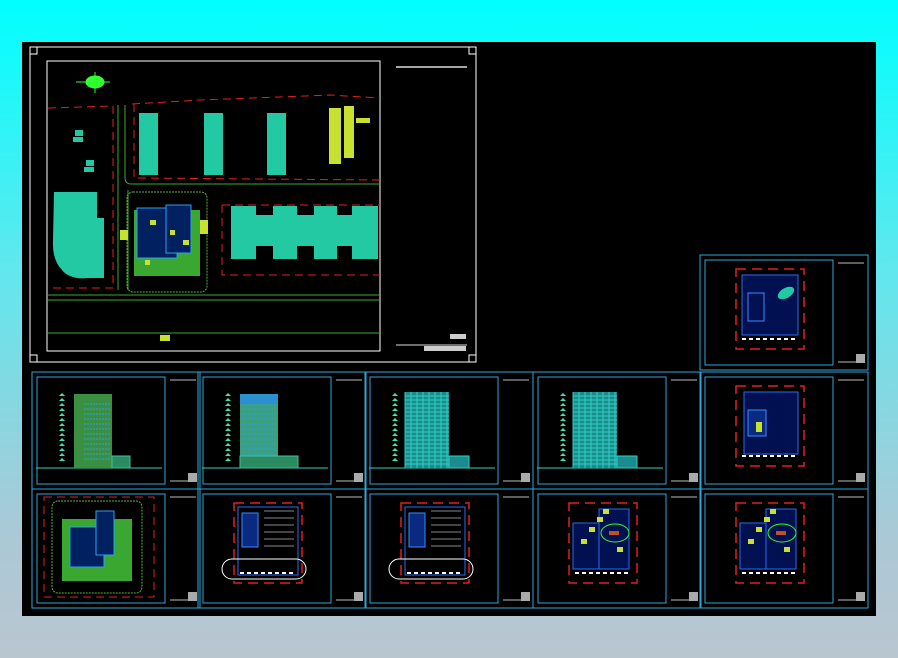 This screenshot has height=658, width=898. Describe the element at coordinates (259, 399) in the screenshot. I see `tower-crown` at that location.